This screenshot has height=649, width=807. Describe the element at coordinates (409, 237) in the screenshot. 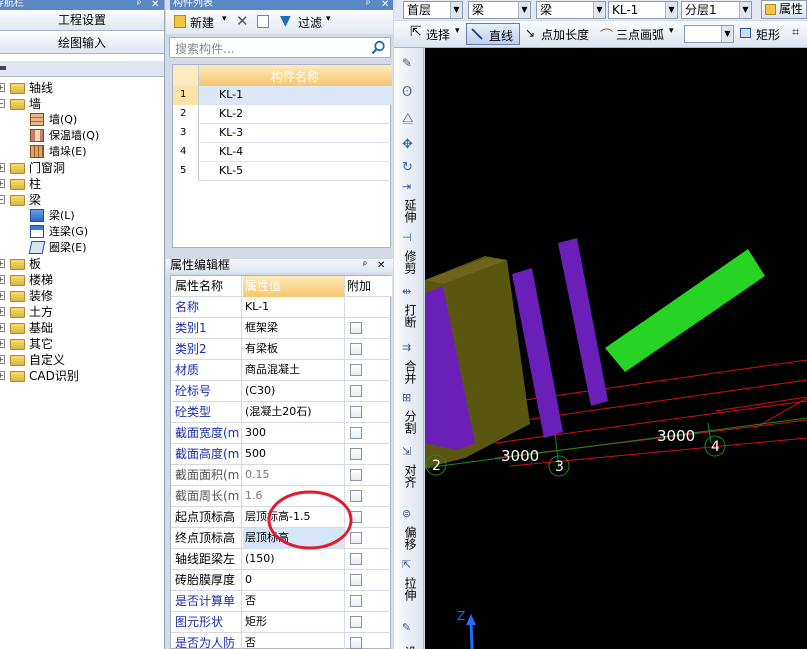

I see `trim-icon: ⊣` at that location.